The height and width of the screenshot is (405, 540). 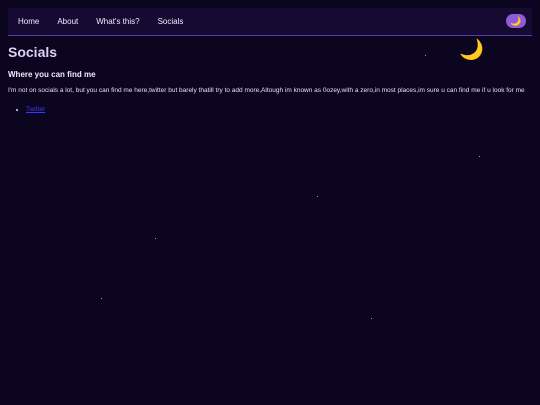 I want to click on nav-link-about: About, so click(x=67, y=21).